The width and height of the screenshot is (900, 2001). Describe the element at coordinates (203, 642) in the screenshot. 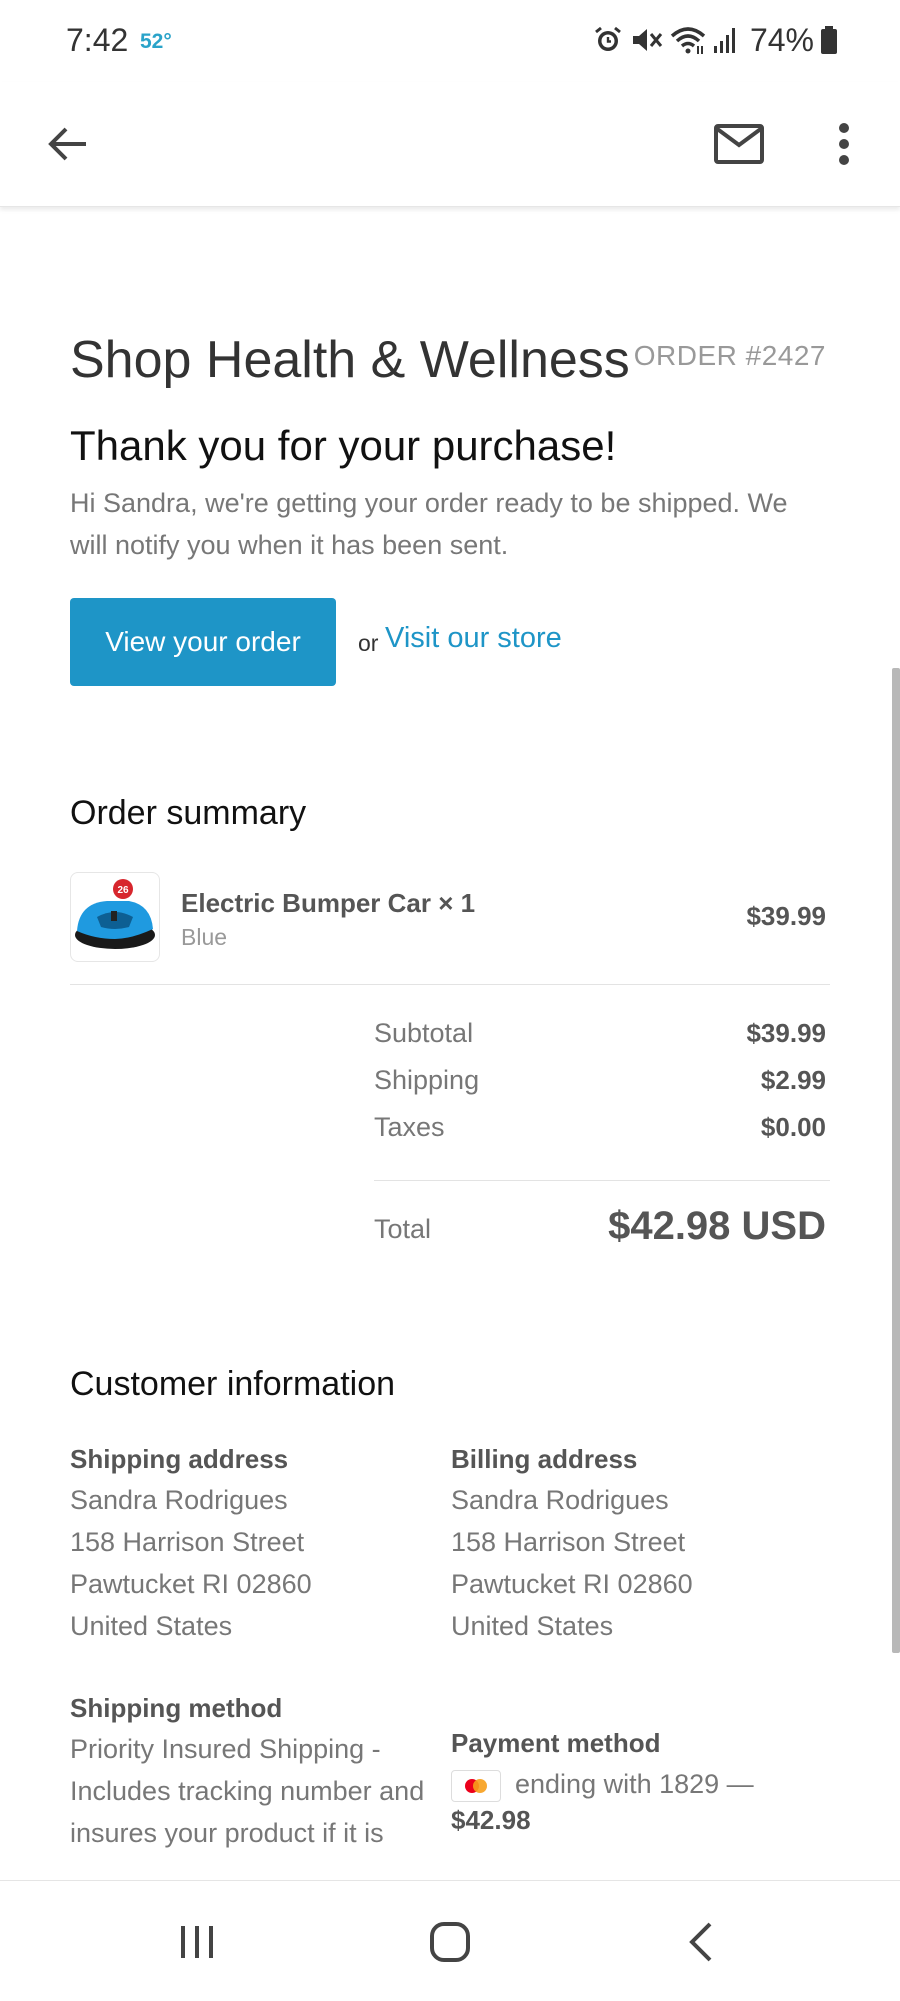

I see `view-order-button: View your order` at that location.